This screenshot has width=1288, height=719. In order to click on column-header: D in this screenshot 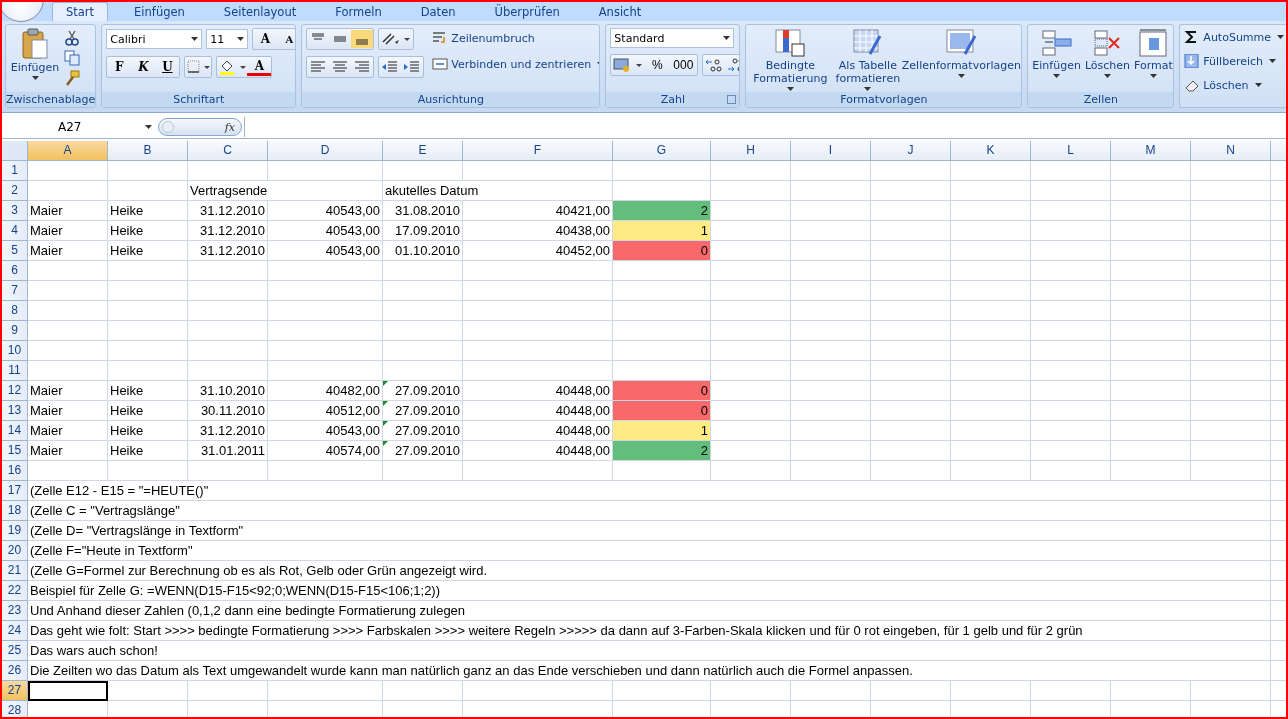, I will do `click(325, 151)`.